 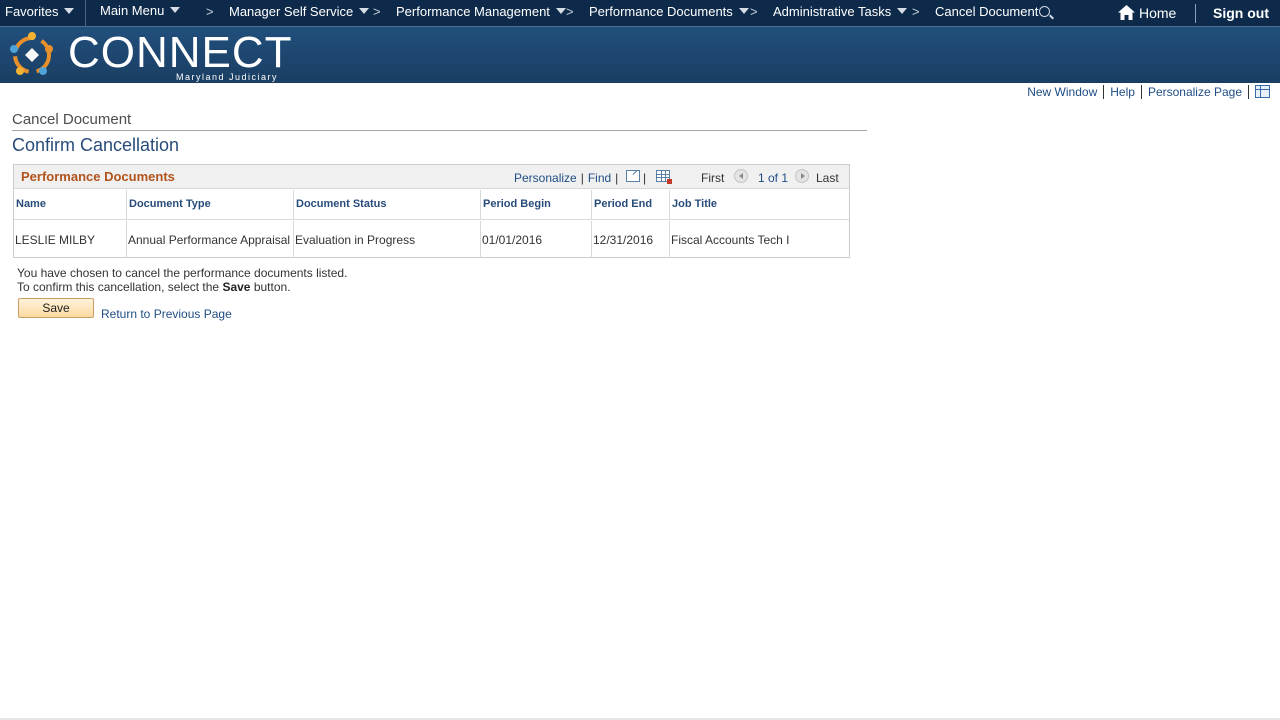 What do you see at coordinates (631, 239) in the screenshot?
I see `cell-period-end: 12/31/2016` at bounding box center [631, 239].